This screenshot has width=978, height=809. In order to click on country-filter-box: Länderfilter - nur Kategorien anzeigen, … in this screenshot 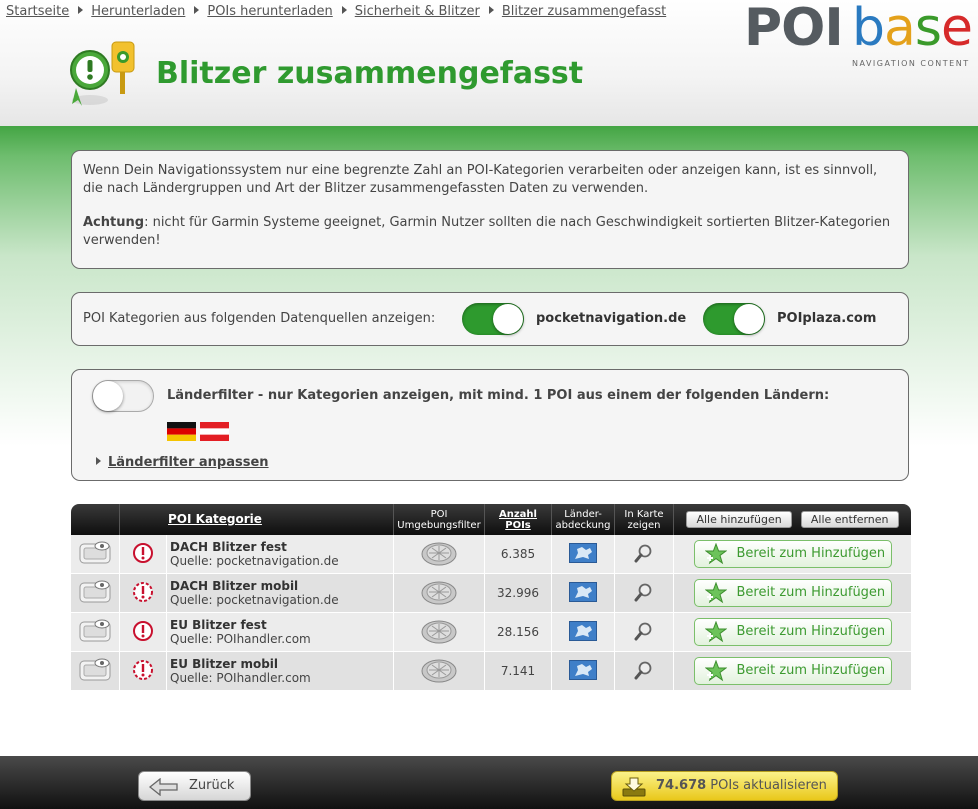, I will do `click(490, 425)`.